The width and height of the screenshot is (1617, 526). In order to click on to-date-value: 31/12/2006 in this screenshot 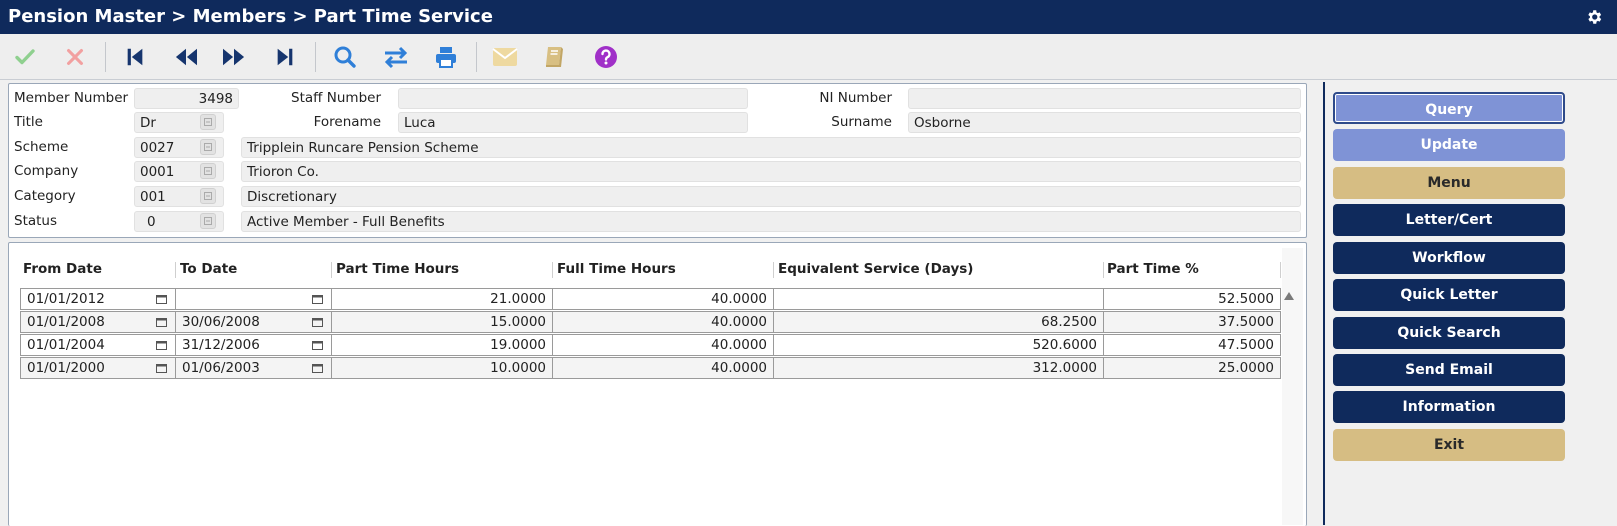, I will do `click(221, 345)`.